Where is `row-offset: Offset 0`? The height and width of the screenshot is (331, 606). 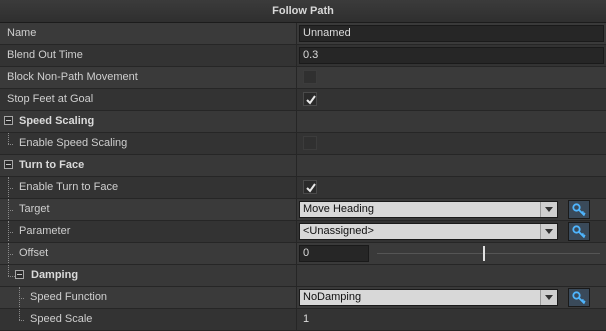
row-offset: Offset 0 is located at coordinates (303, 254).